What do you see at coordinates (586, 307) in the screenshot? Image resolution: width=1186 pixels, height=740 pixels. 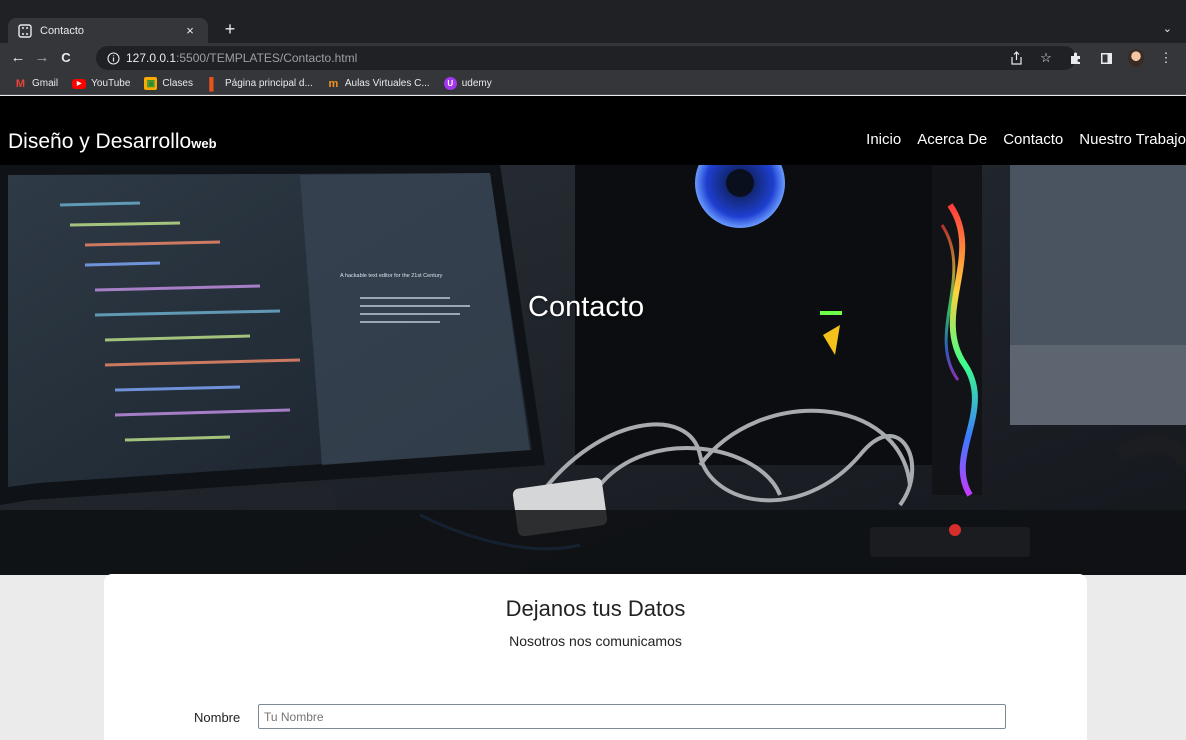 I see `hero-title: Contacto` at bounding box center [586, 307].